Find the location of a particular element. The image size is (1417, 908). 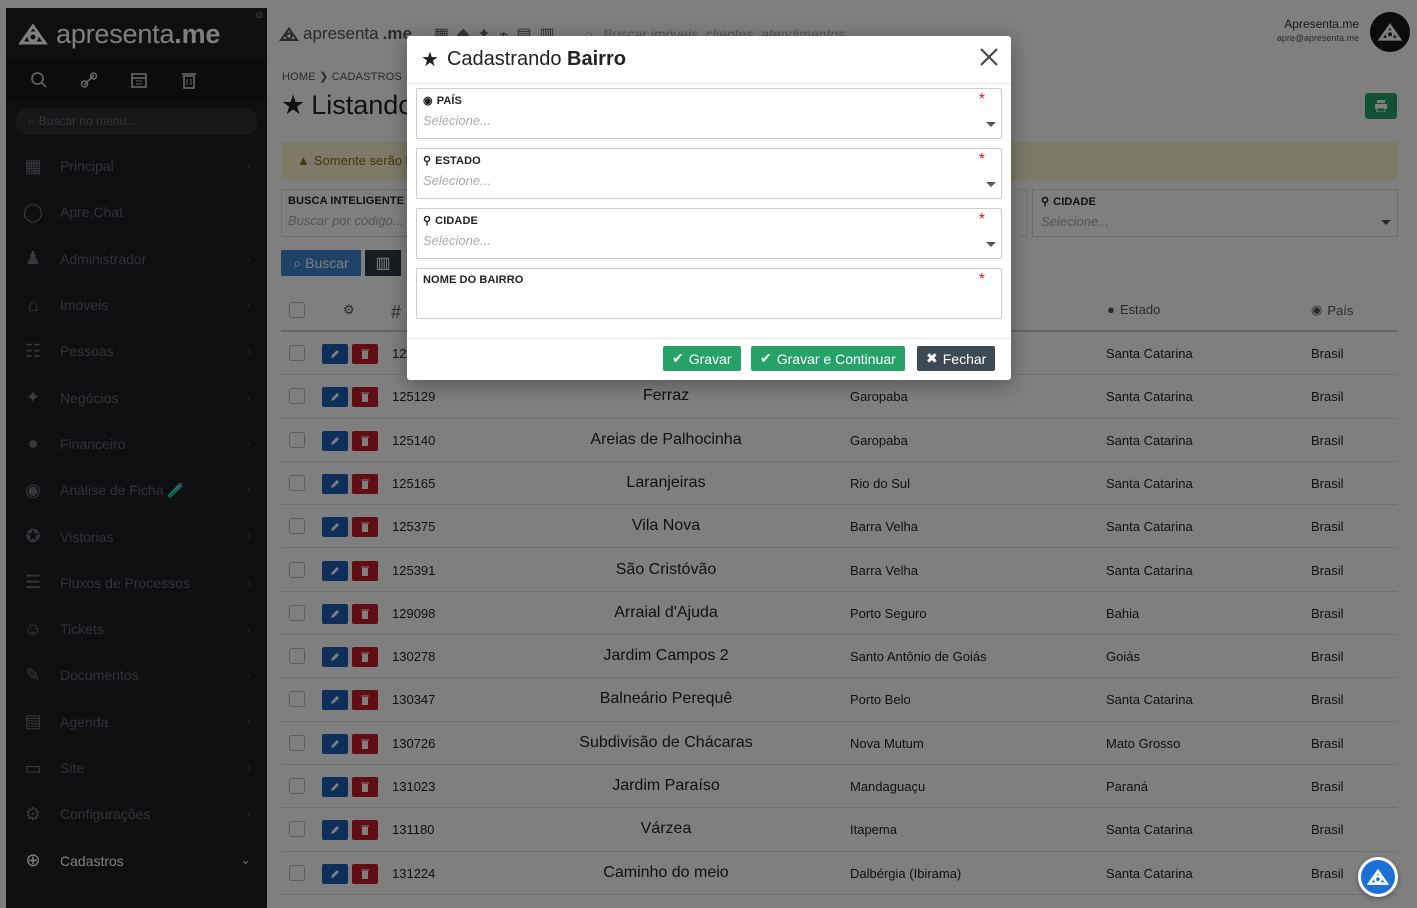

close-button-label: Fechar is located at coordinates (964, 358).